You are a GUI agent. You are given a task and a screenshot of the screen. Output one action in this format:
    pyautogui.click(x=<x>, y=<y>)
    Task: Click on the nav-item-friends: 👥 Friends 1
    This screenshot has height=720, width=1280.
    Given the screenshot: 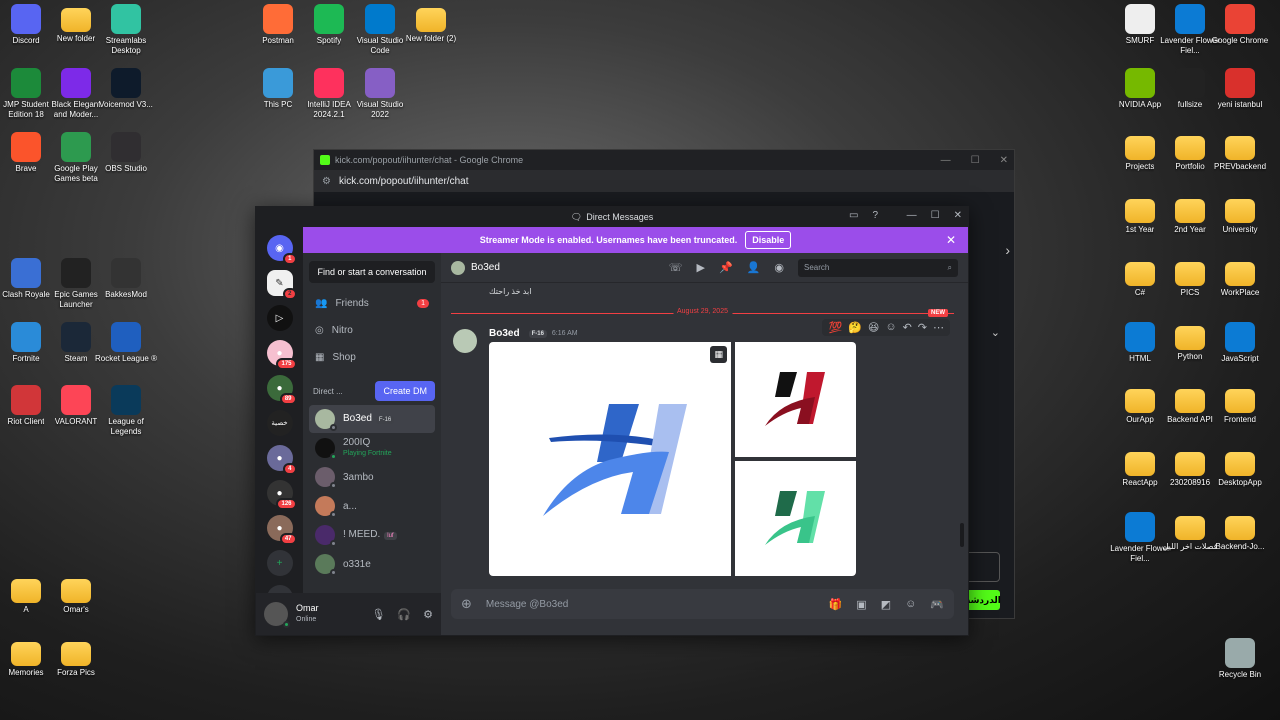 What is the action you would take?
    pyautogui.click(x=372, y=303)
    